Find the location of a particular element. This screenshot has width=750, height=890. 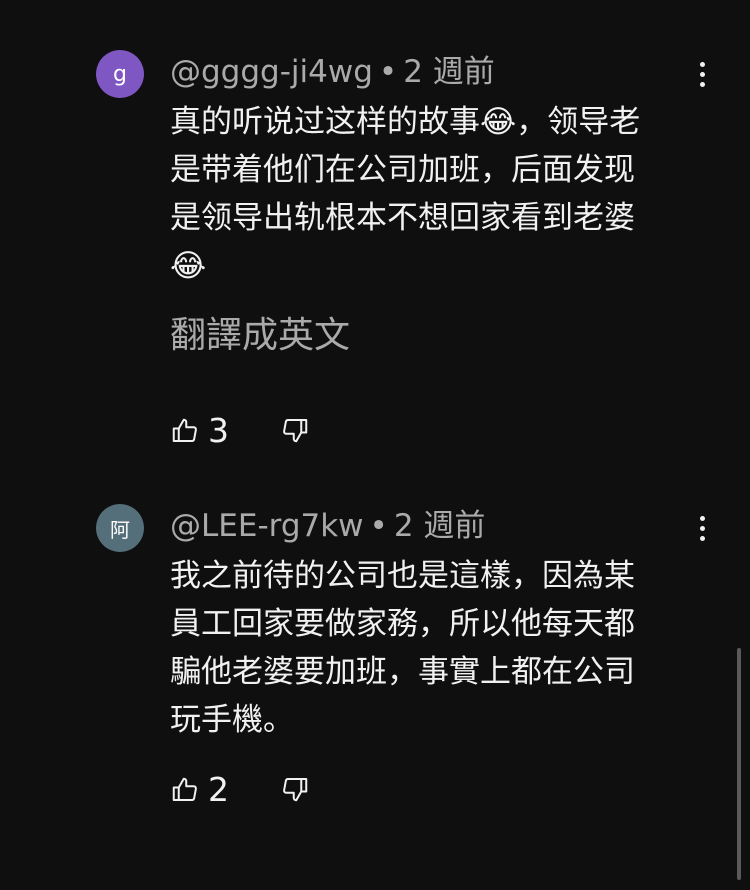

author-name: @gggg-ji4wg is located at coordinates (271, 72).